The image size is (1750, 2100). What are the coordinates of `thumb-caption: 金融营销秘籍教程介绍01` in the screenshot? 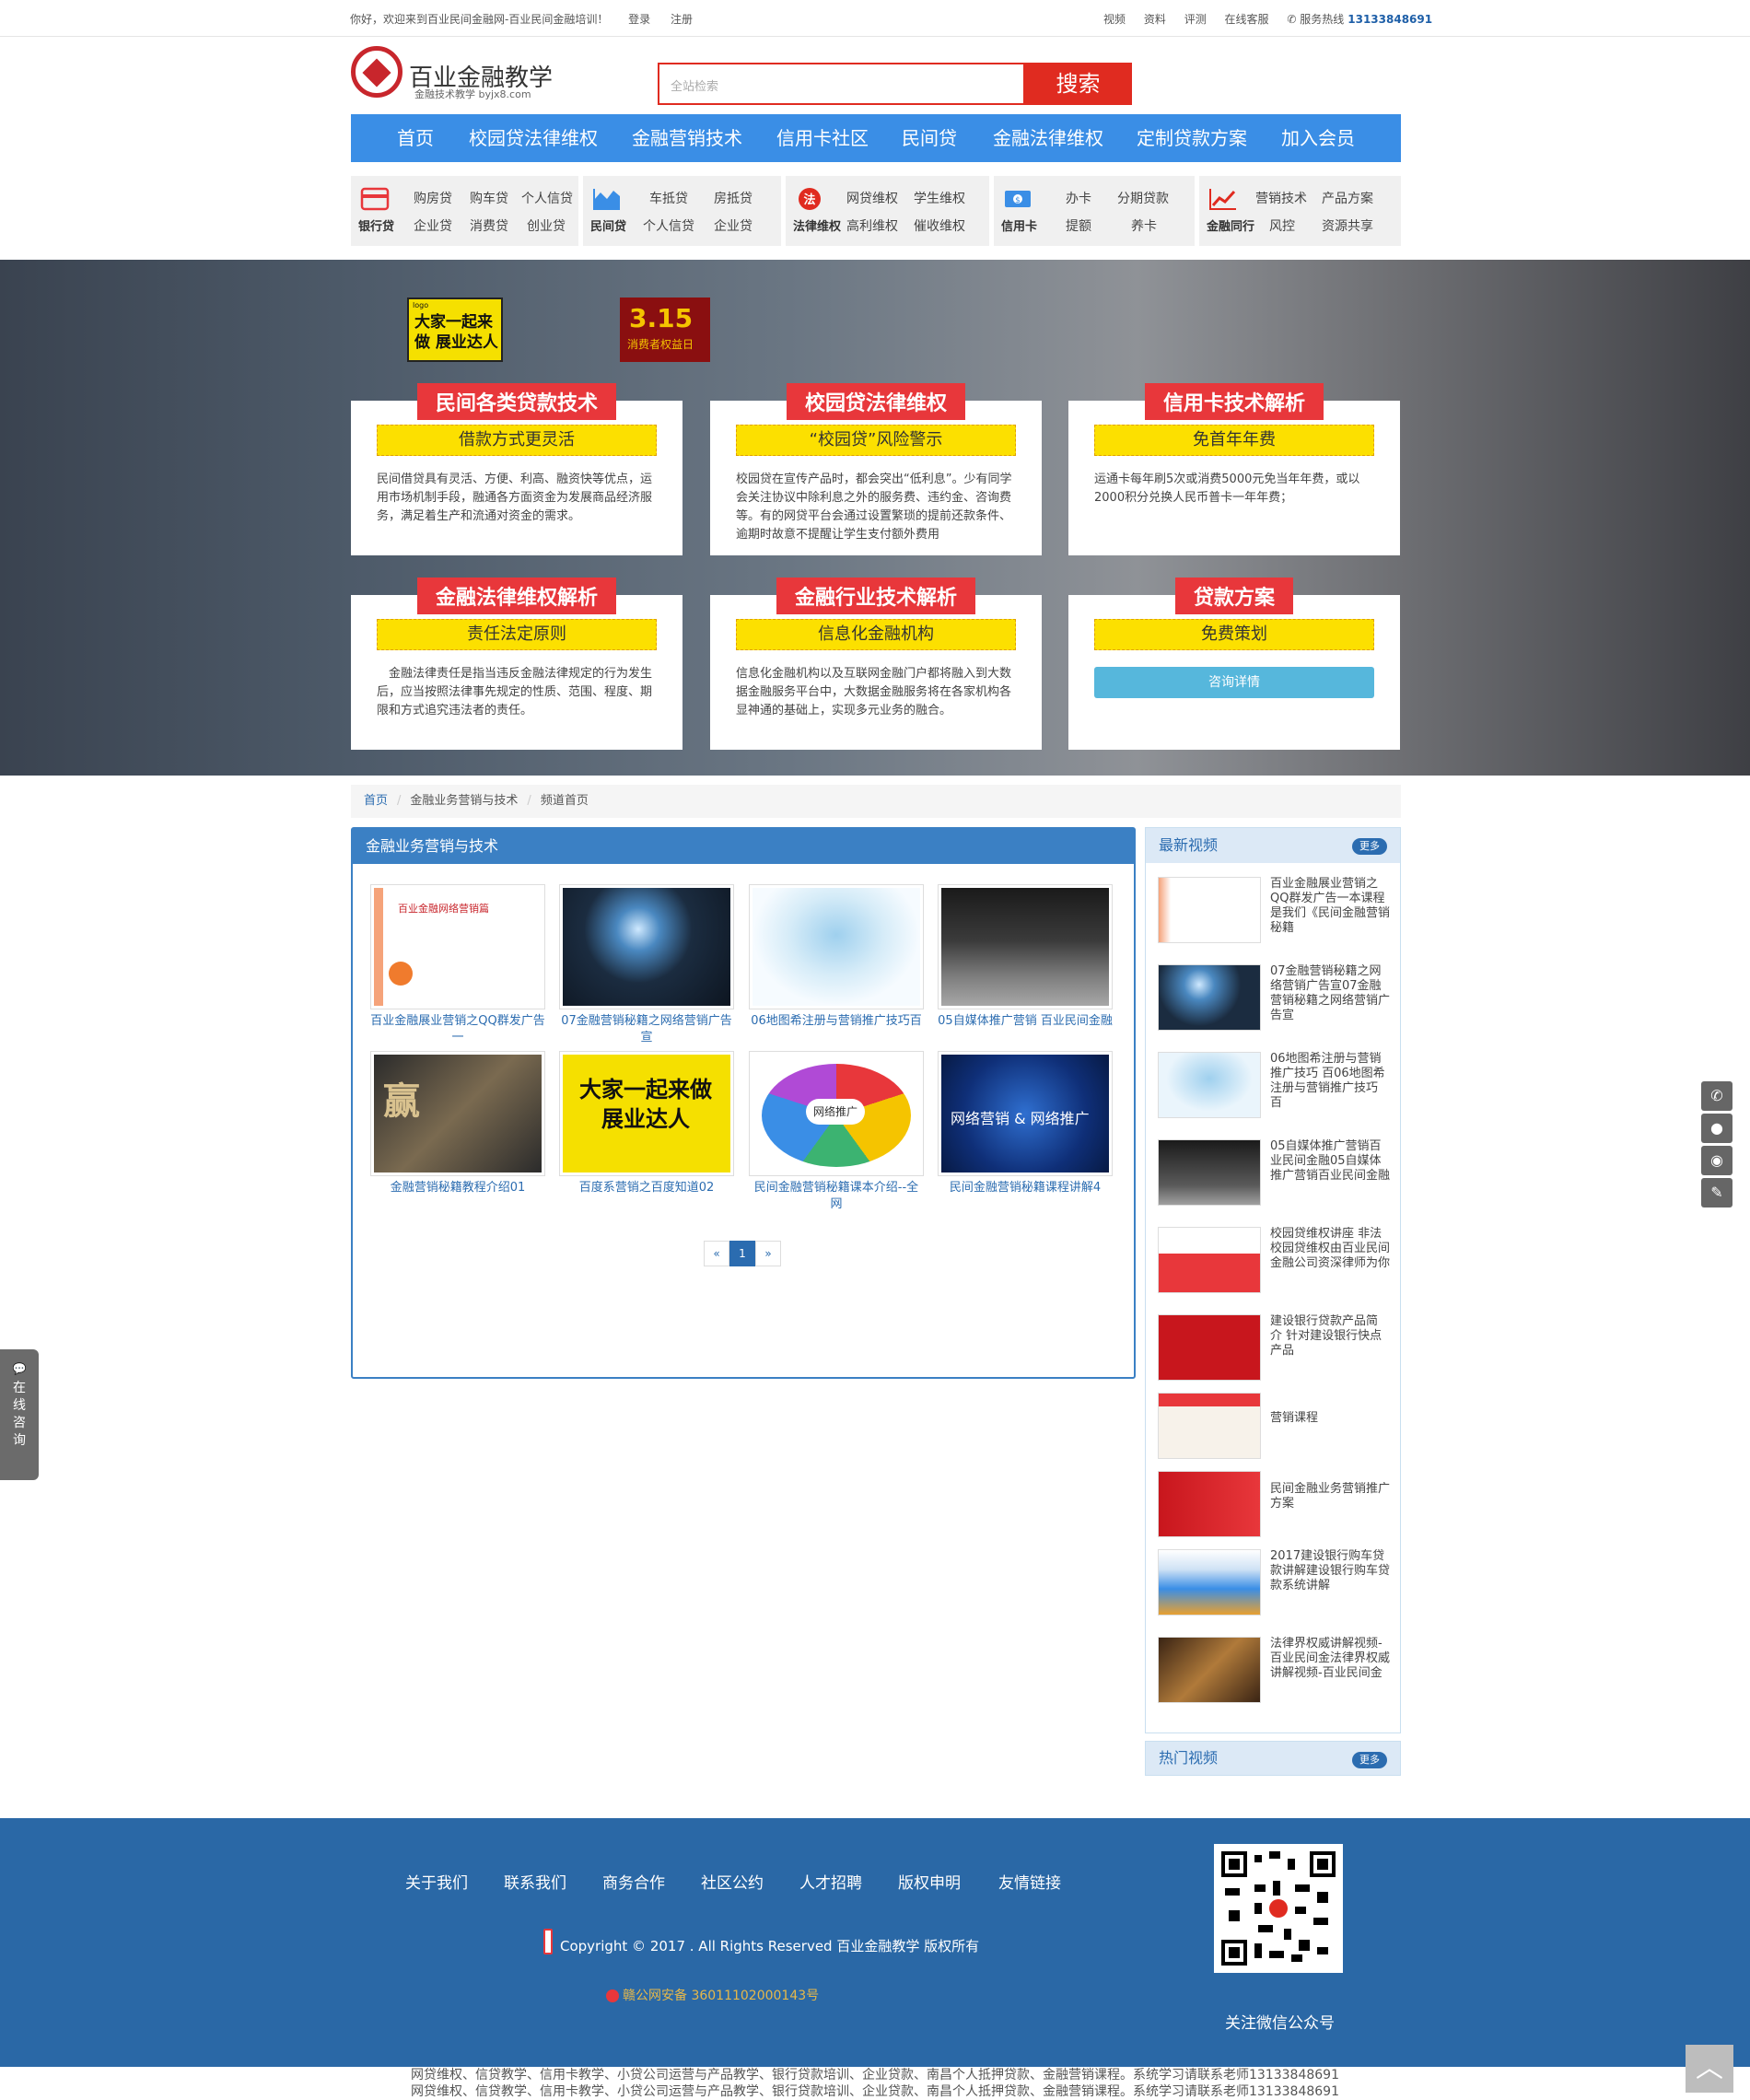 It's located at (457, 1196).